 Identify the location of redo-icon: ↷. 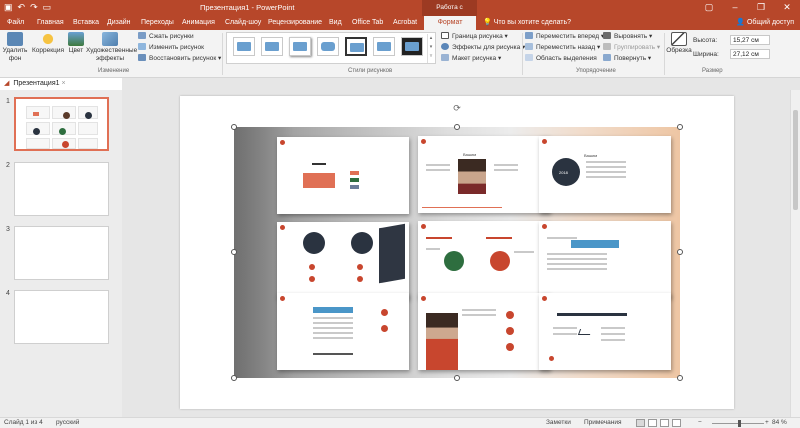
(34, 7).